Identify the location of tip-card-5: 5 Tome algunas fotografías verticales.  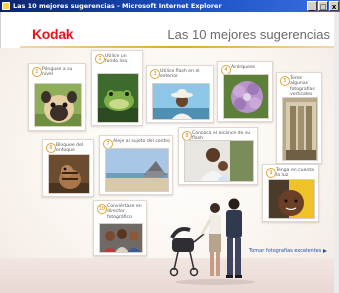
(299, 118).